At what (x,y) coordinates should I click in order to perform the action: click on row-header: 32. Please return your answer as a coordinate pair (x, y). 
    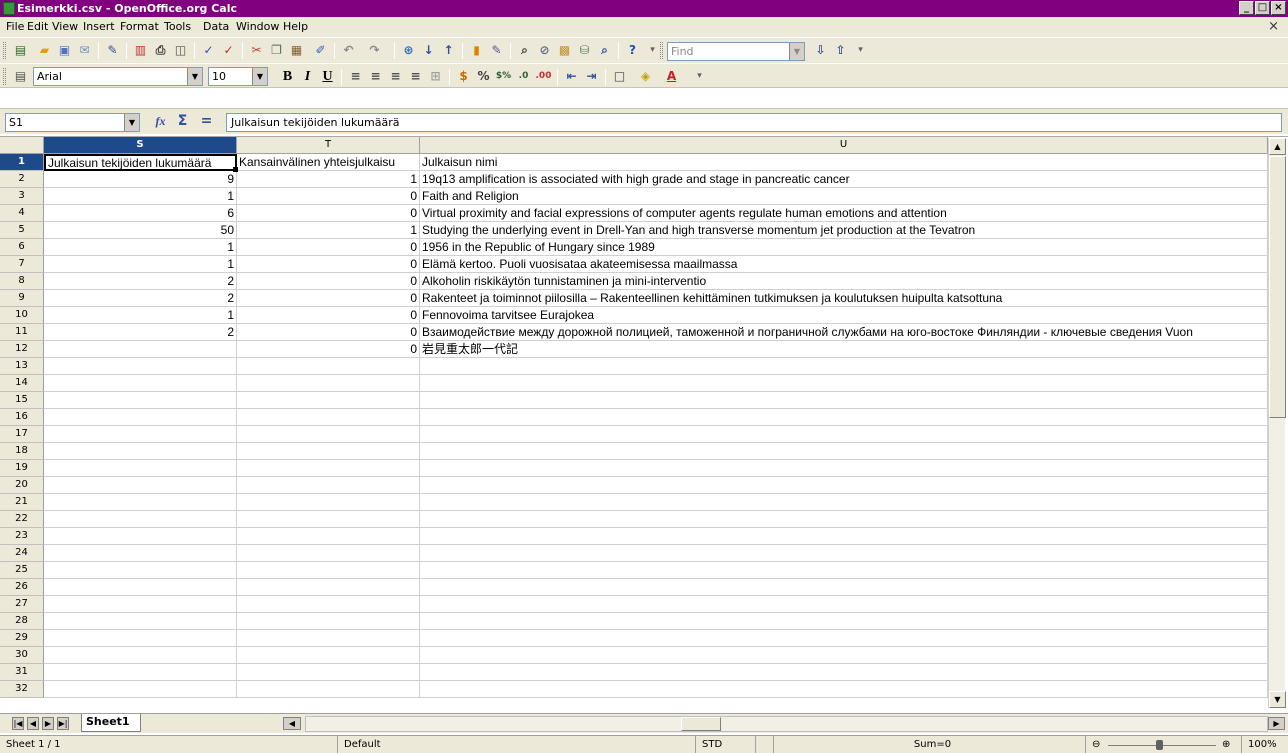
    Looking at the image, I should click on (22, 689).